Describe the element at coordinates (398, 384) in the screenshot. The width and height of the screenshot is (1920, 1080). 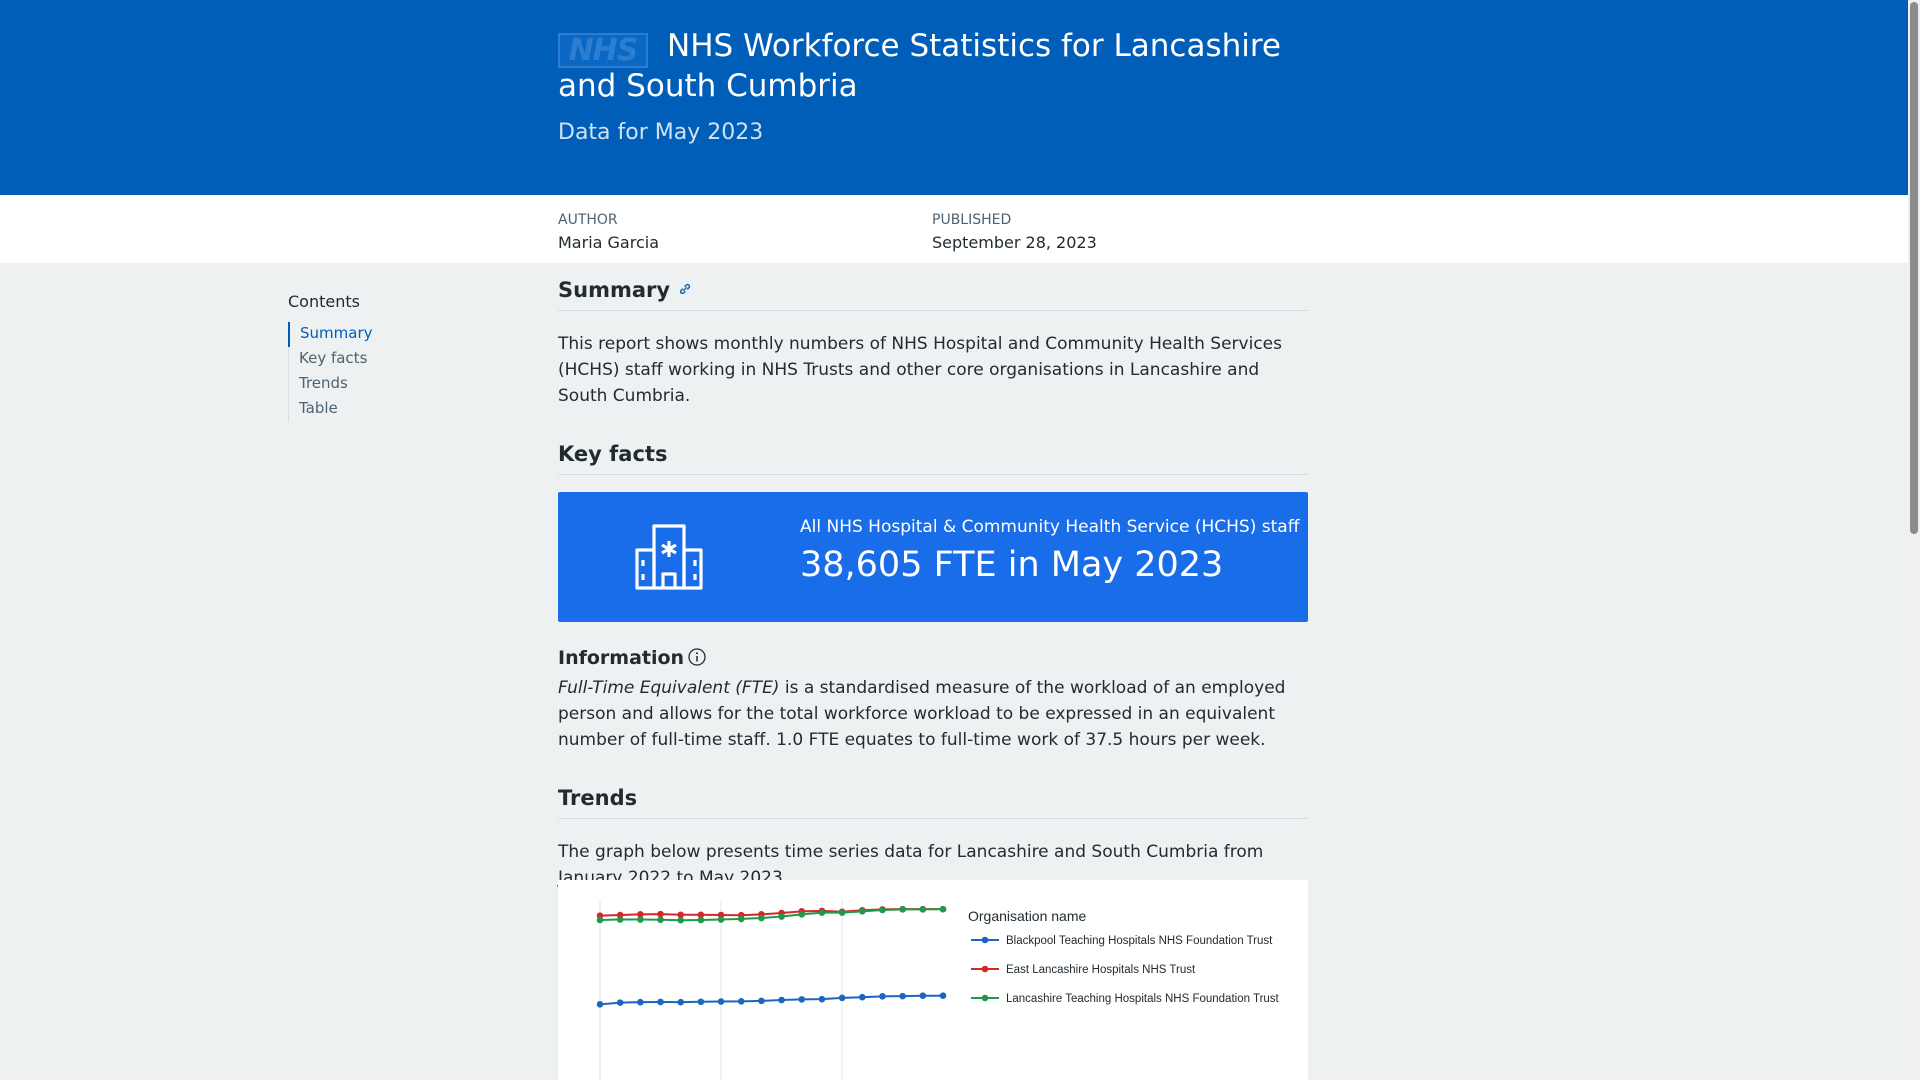
I see `toc-item-trends: Trends` at that location.